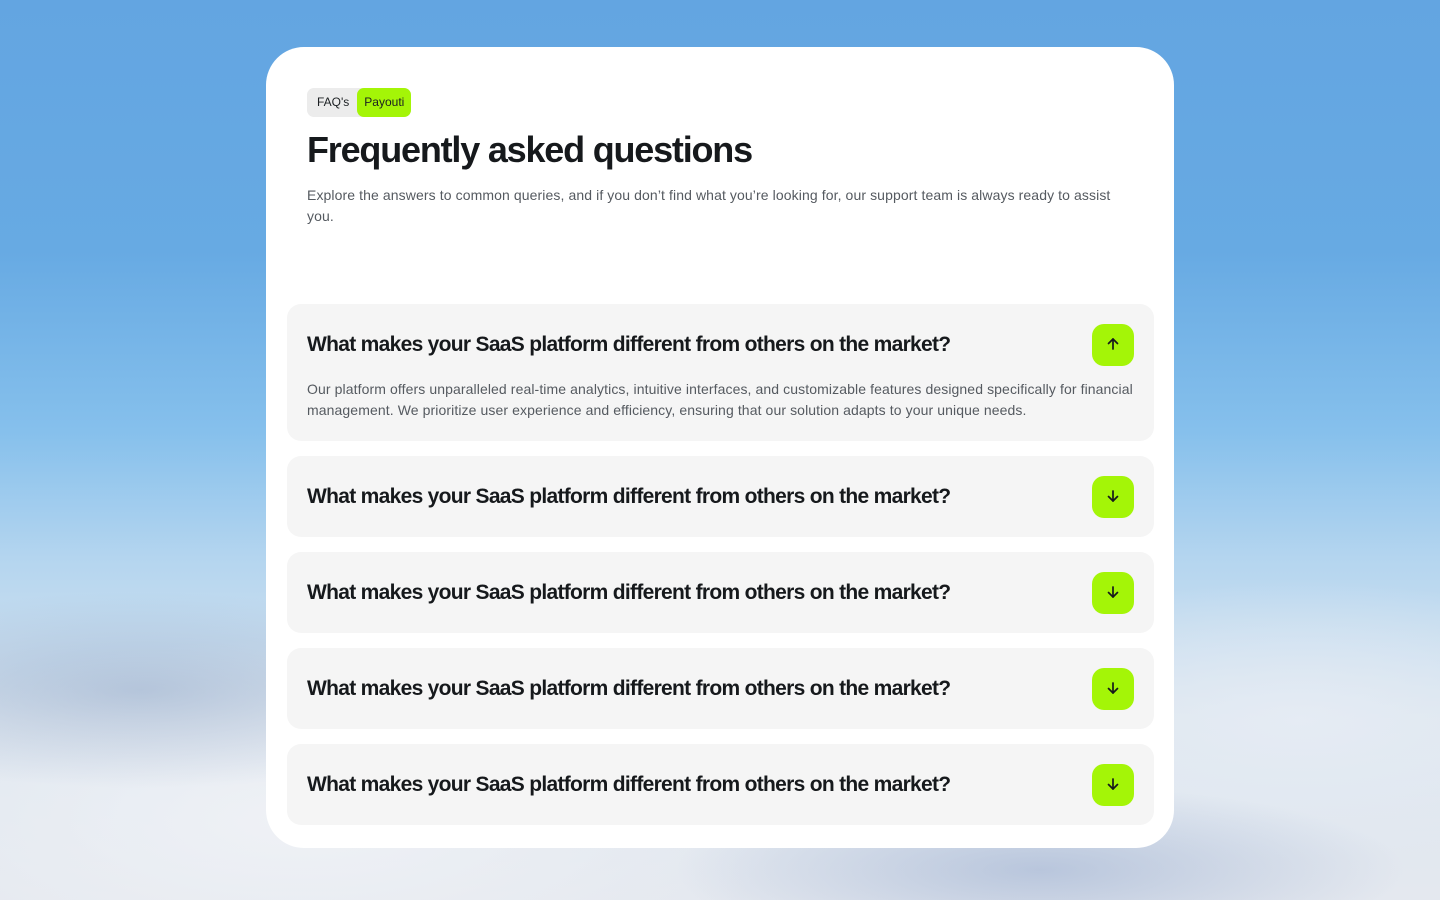 The height and width of the screenshot is (900, 1440). I want to click on brand-tag: Payouti, so click(384, 102).